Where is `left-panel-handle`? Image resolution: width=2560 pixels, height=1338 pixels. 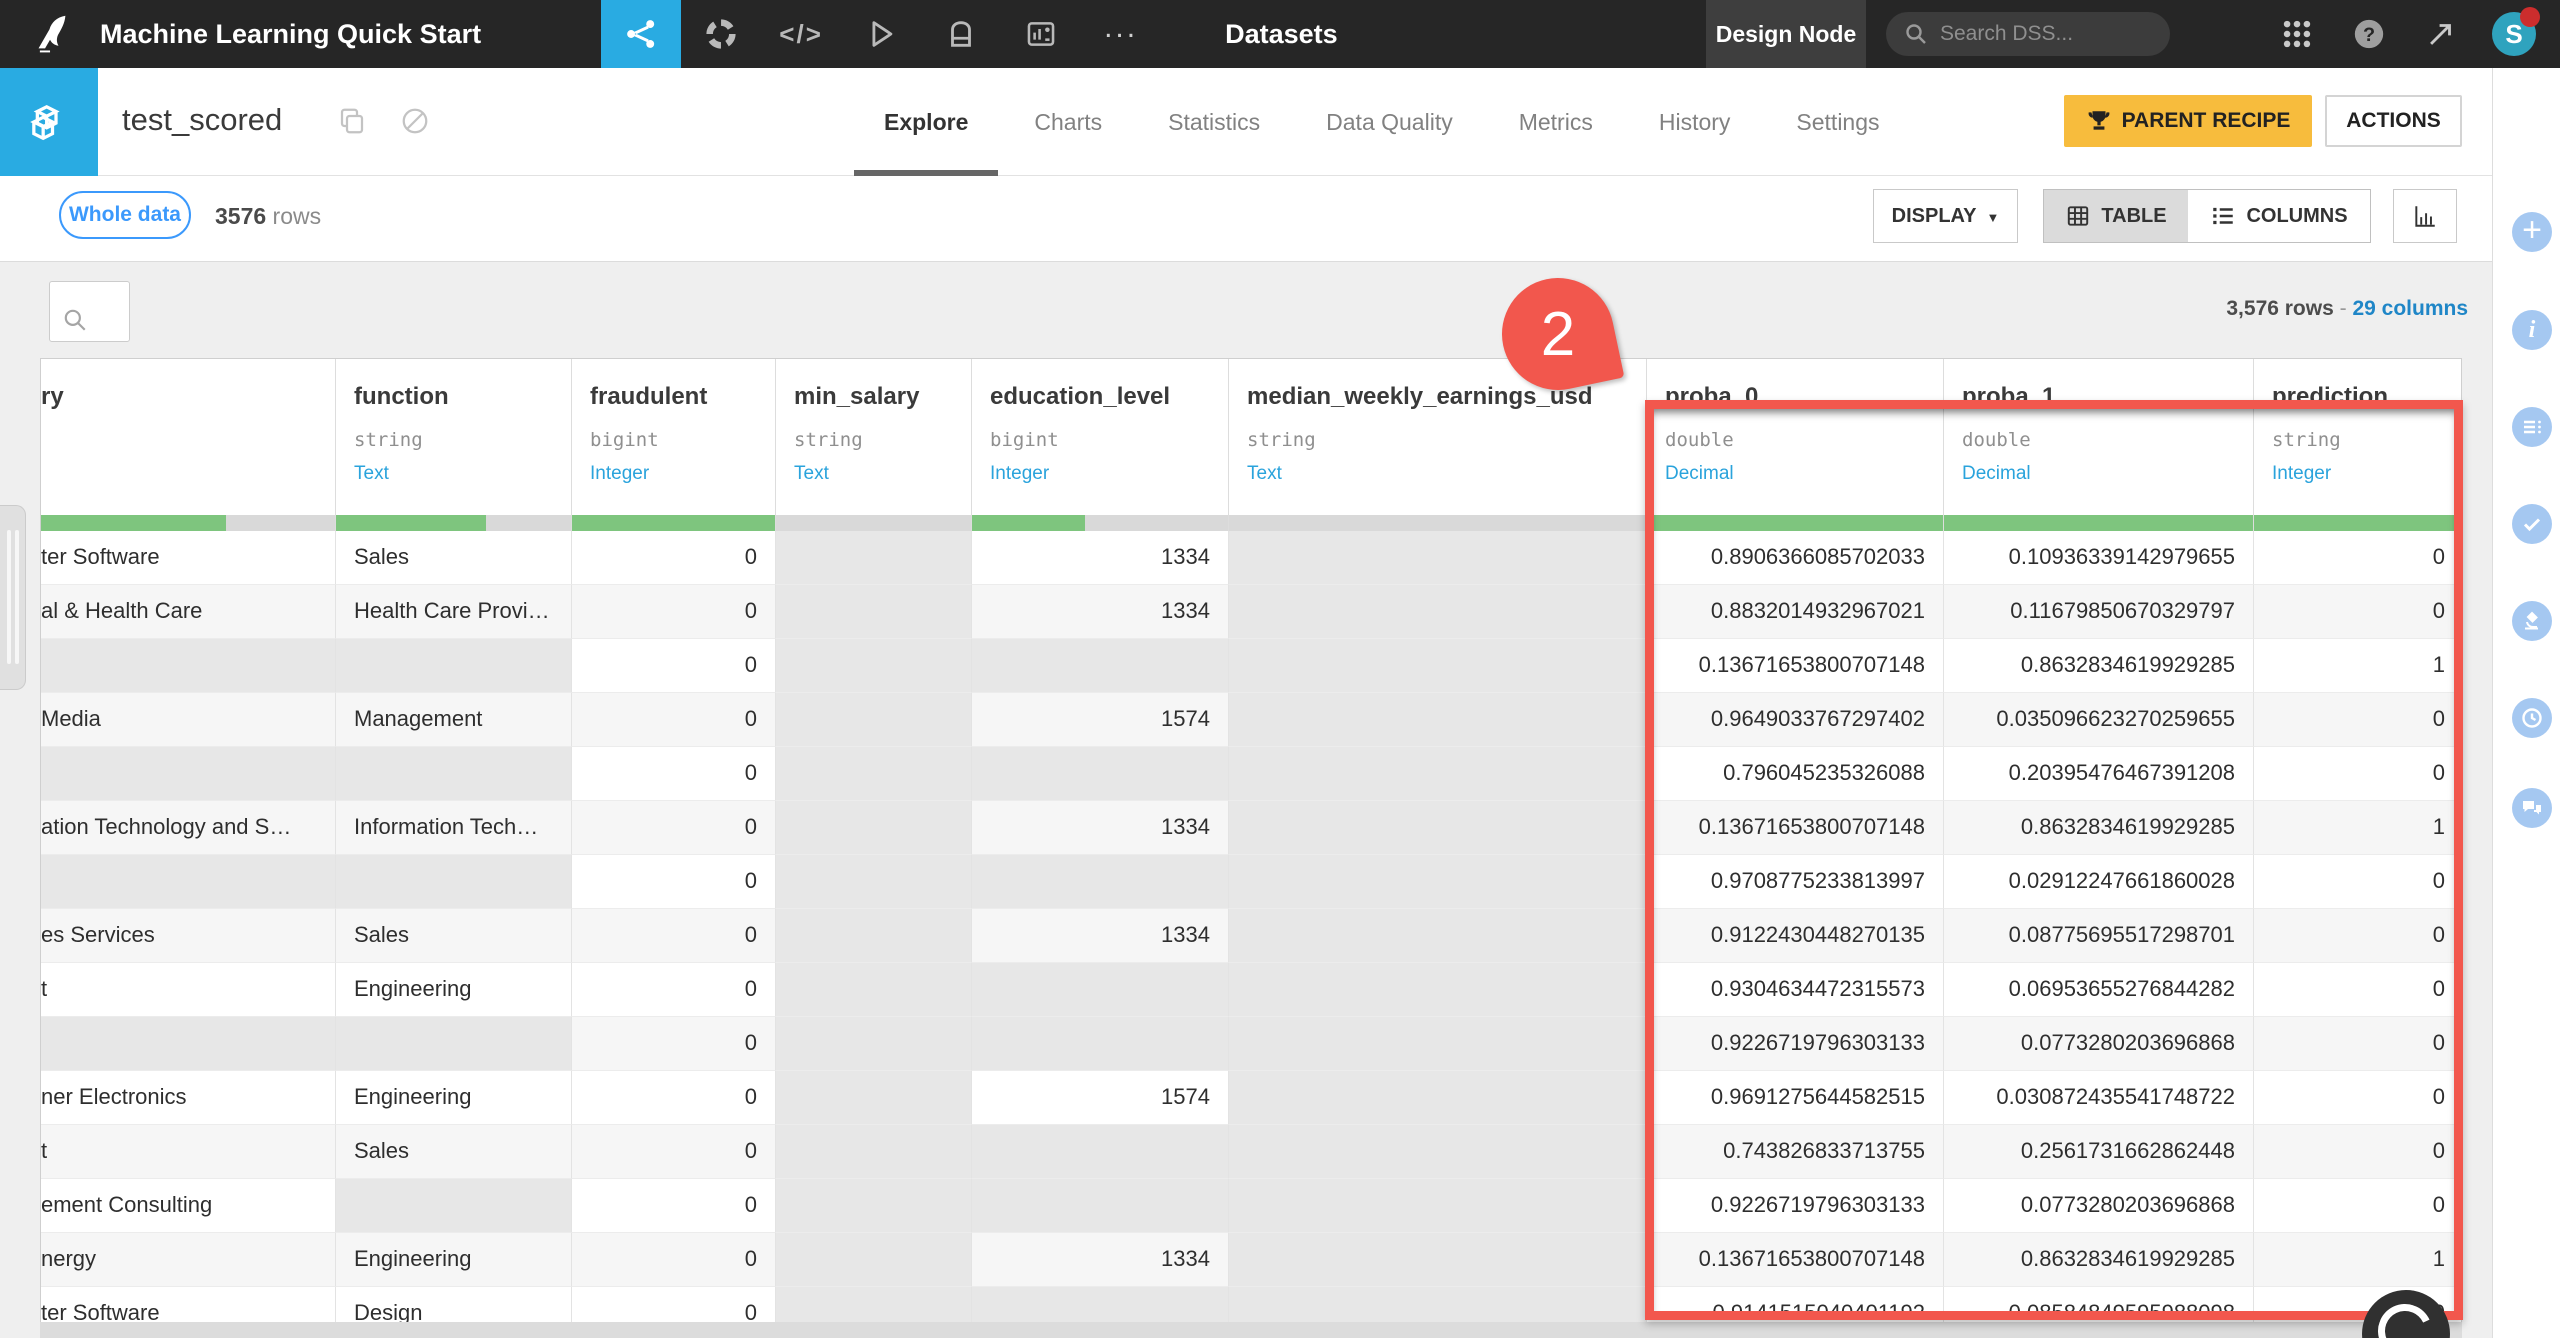
left-panel-handle is located at coordinates (13, 597).